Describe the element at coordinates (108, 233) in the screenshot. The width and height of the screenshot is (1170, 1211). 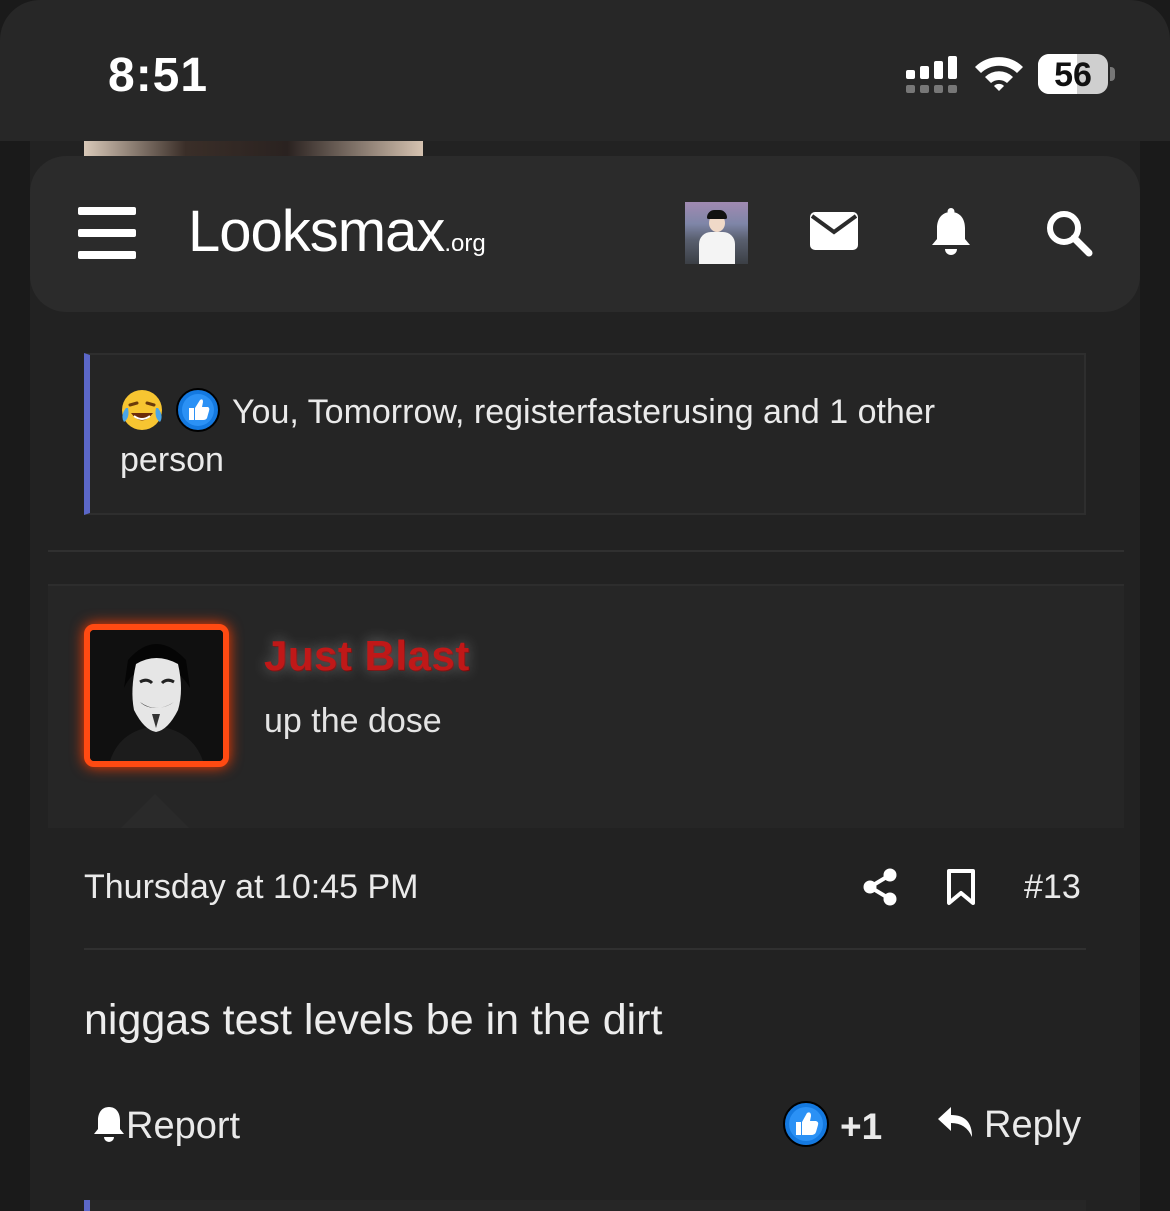
I see `menu-icon` at that location.